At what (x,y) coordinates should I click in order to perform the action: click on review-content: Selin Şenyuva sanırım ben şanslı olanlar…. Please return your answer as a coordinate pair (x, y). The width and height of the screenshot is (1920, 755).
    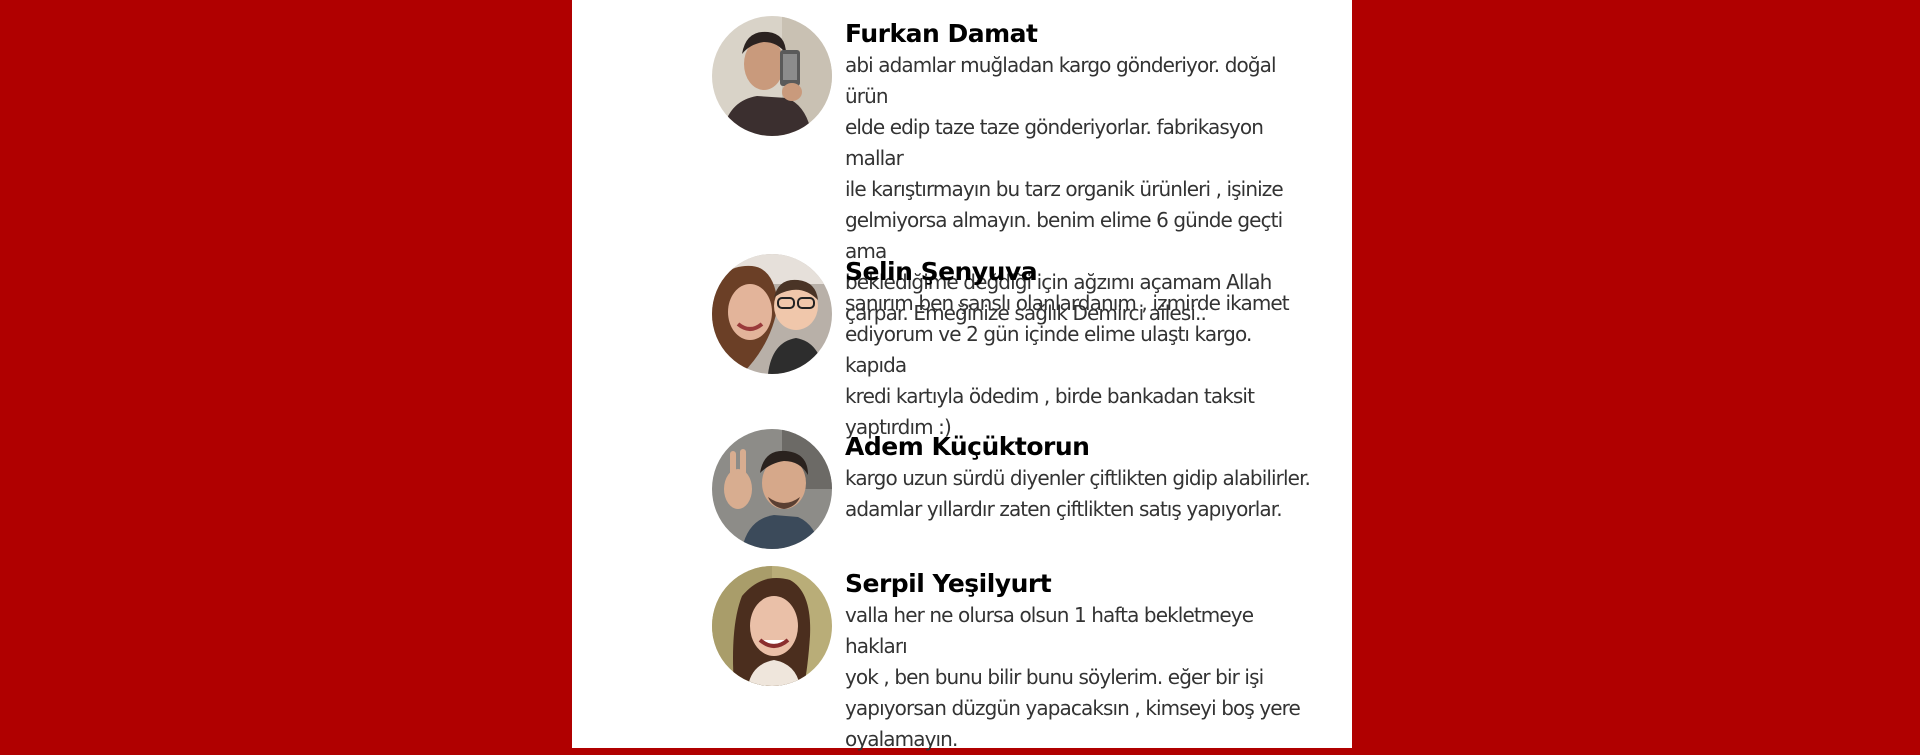
    Looking at the image, I should click on (1080, 348).